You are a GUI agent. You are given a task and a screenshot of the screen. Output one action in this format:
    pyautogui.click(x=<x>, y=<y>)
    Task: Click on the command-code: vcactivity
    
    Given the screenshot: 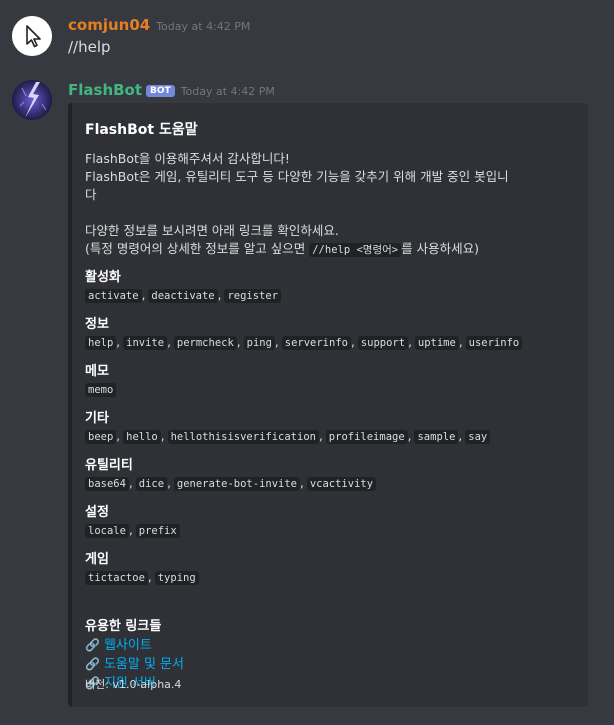 What is the action you would take?
    pyautogui.click(x=341, y=484)
    